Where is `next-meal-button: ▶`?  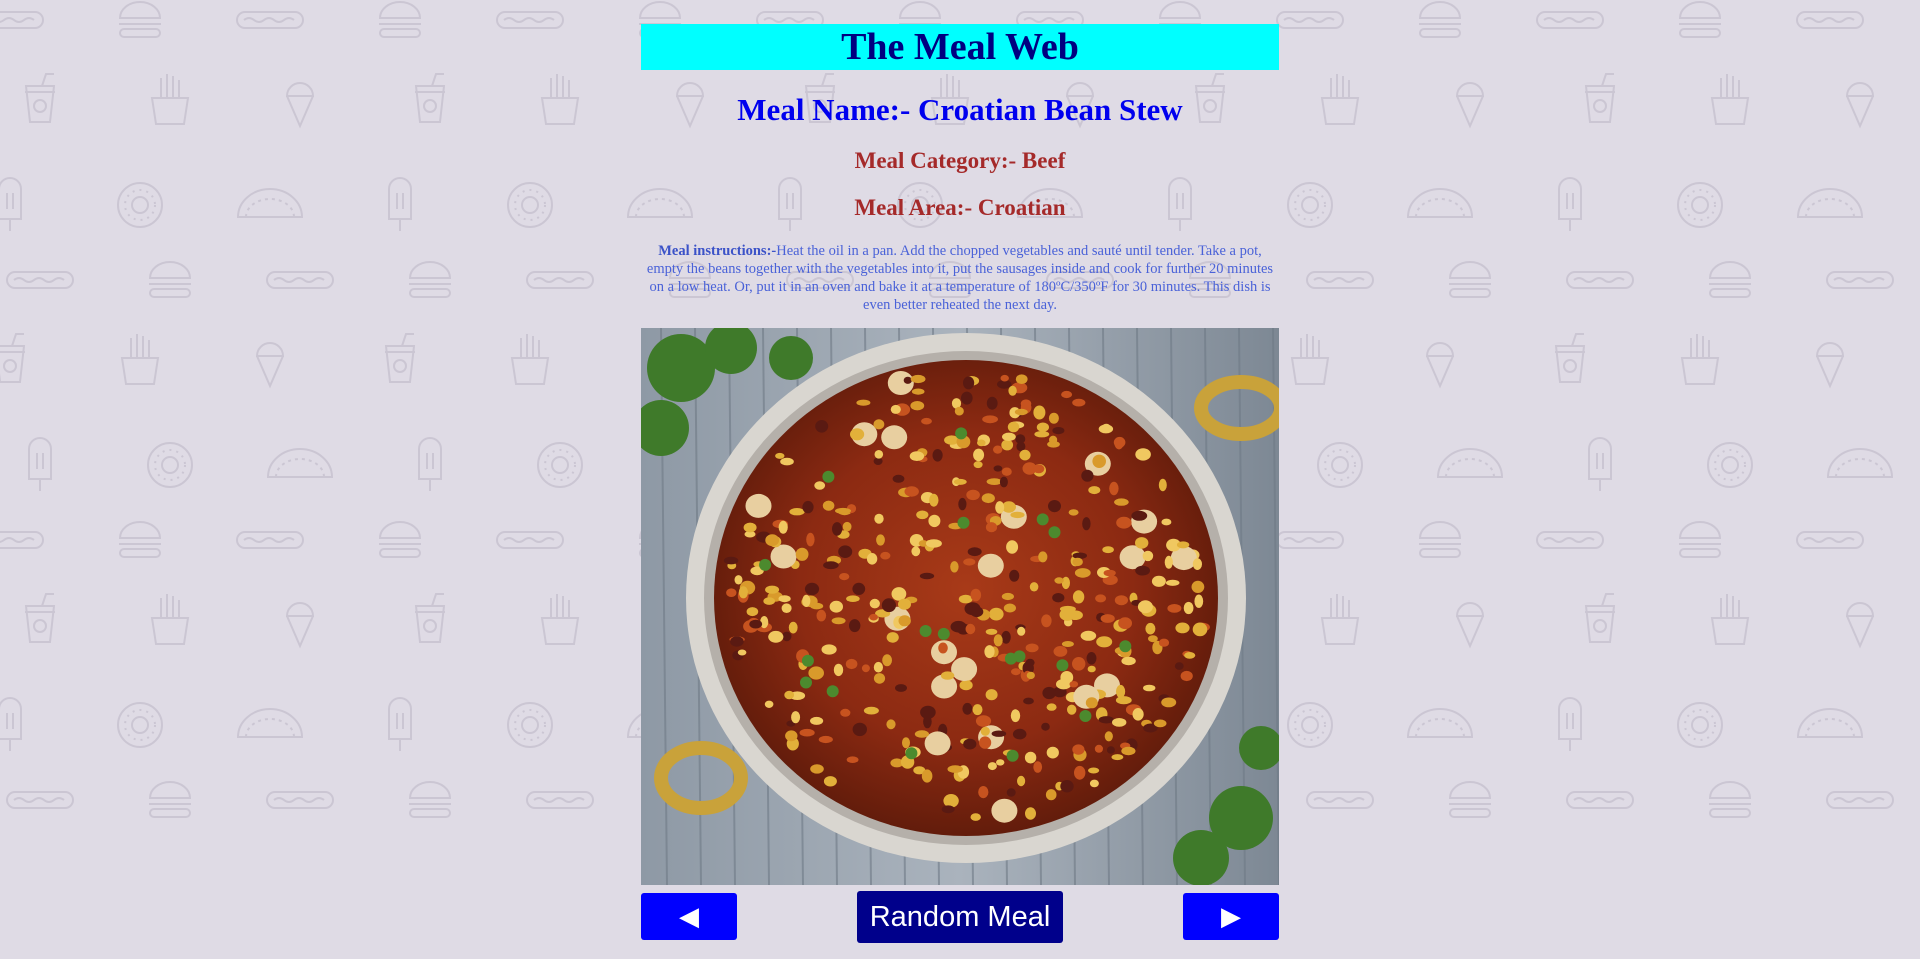
next-meal-button: ▶ is located at coordinates (1231, 916).